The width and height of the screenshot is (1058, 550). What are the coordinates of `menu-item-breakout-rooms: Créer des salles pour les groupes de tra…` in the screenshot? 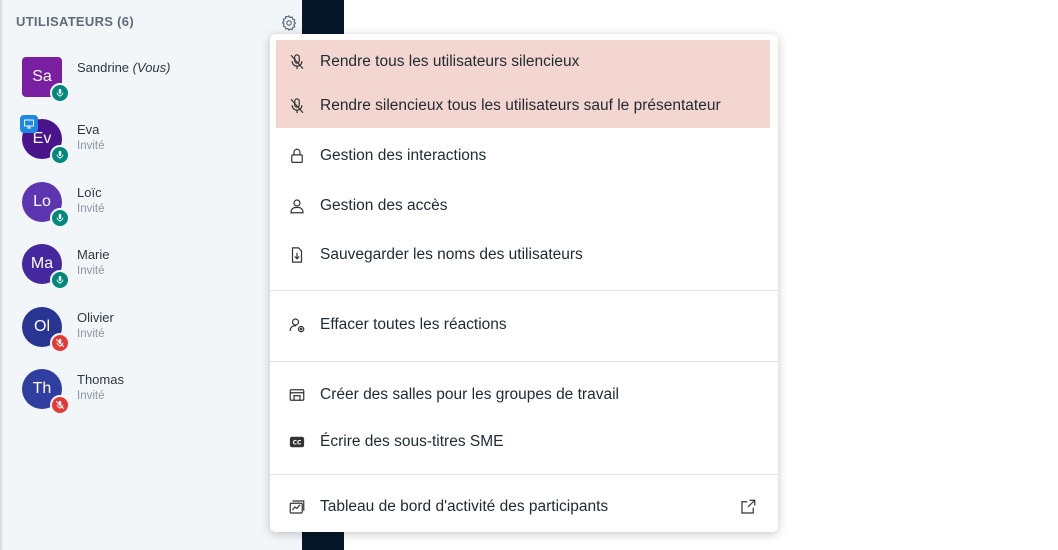 It's located at (523, 395).